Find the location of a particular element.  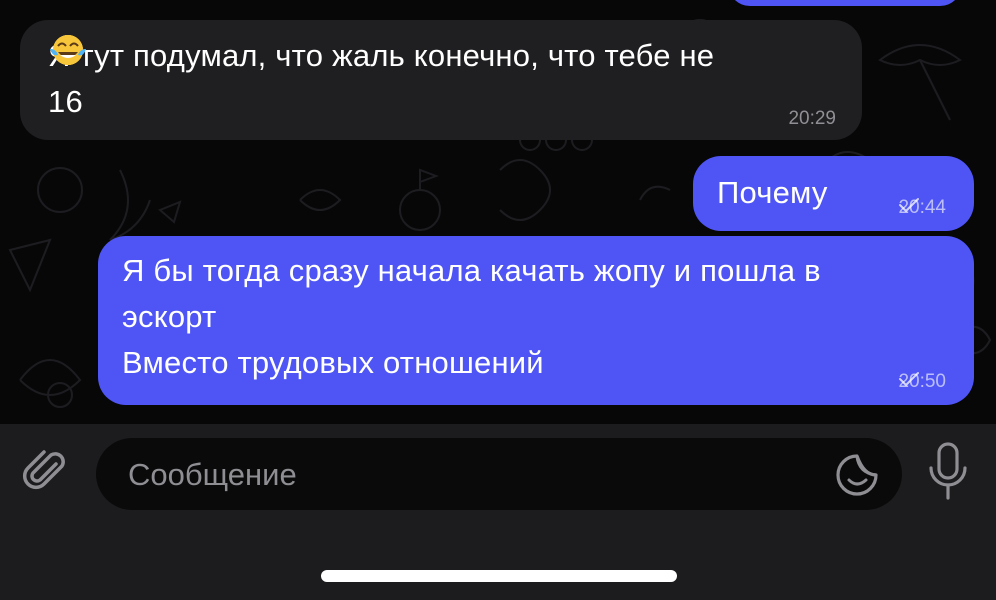

message-input is located at coordinates (473, 475).